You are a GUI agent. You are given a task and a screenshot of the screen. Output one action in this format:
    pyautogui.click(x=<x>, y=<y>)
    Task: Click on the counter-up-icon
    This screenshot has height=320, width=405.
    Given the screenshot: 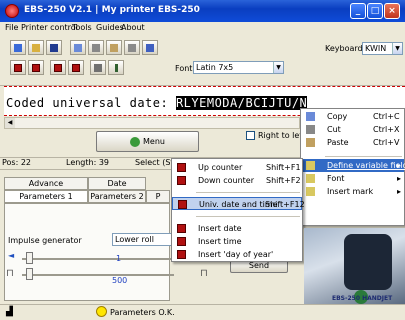 What is the action you would take?
    pyautogui.click(x=181, y=167)
    